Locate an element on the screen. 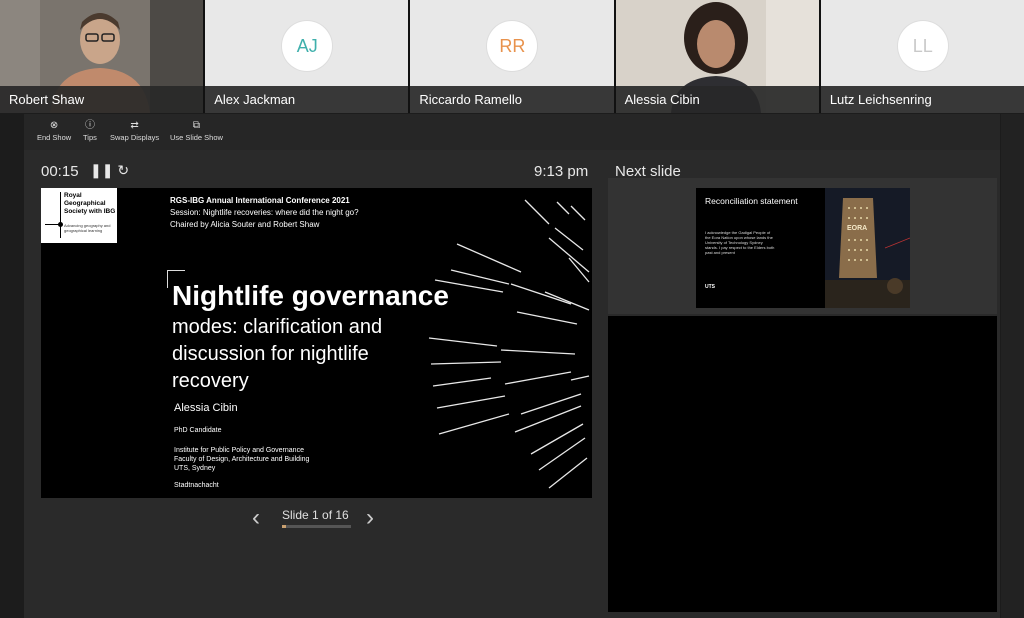 The height and width of the screenshot is (618, 1024). participant-name: Robert Shaw is located at coordinates (47, 99).